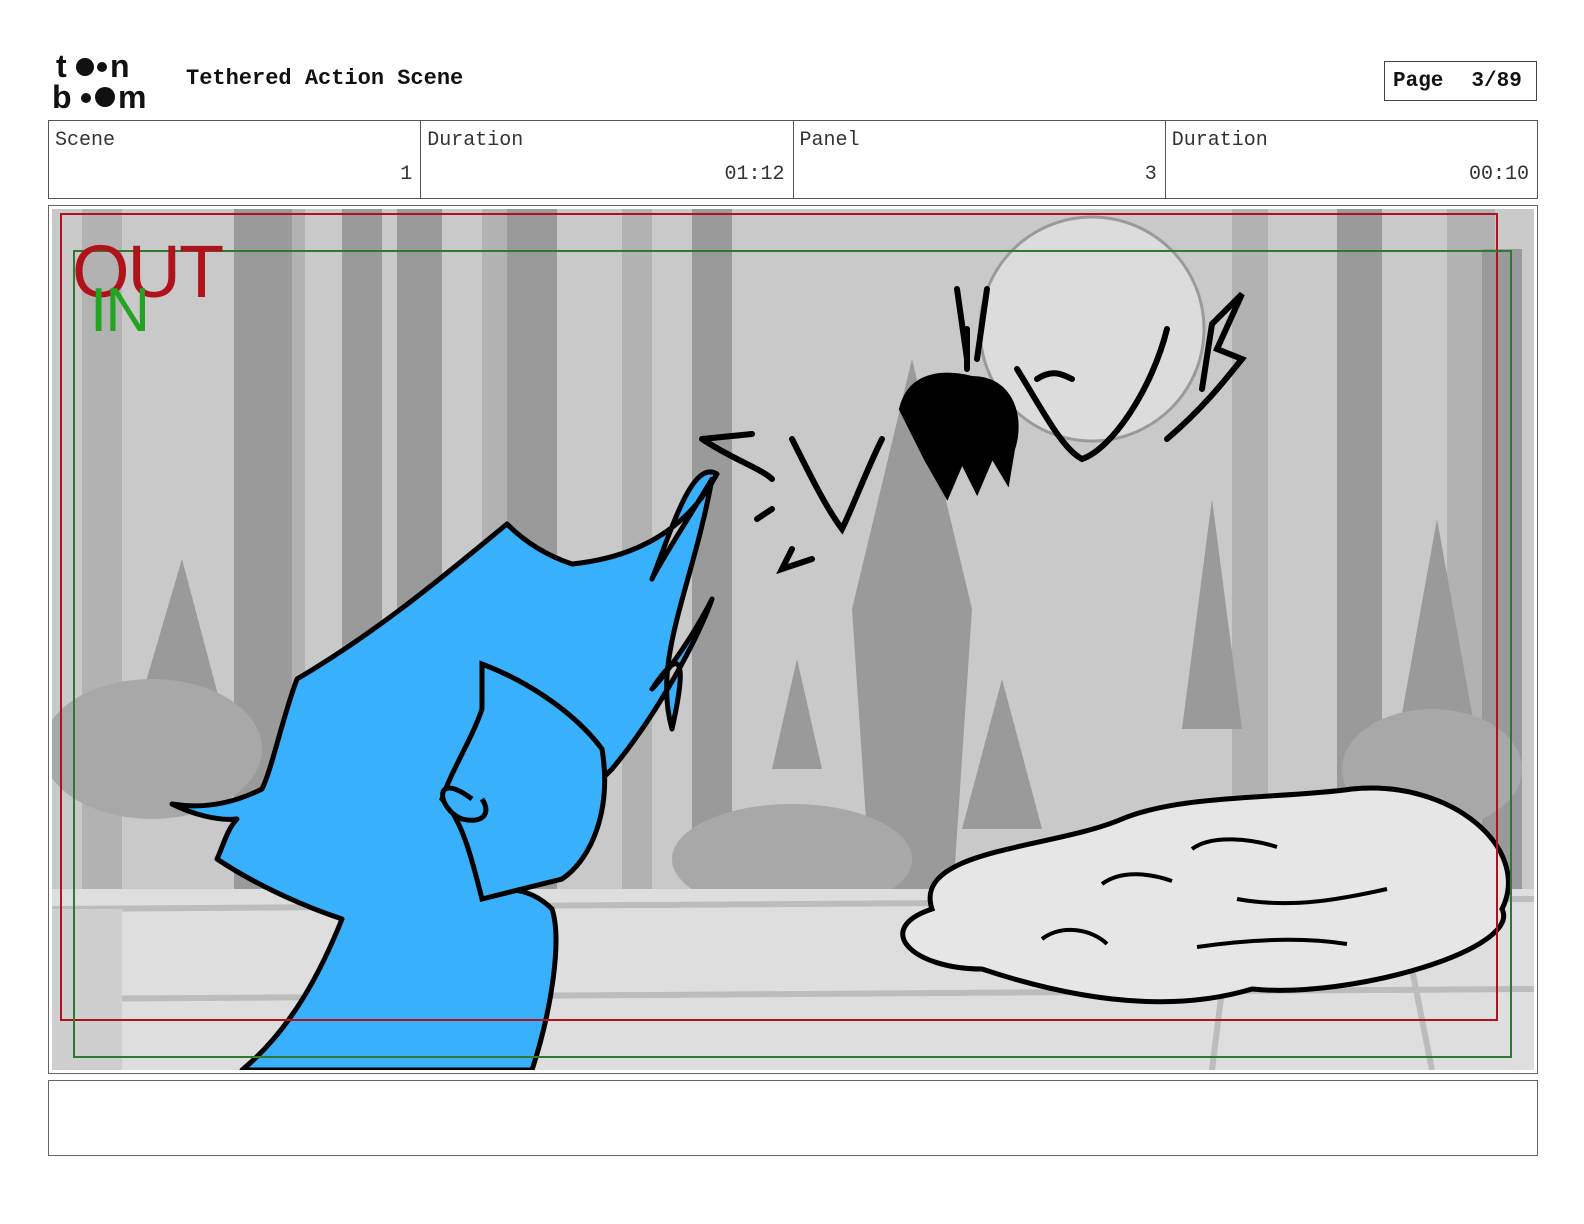  I want to click on panel-notes-box, so click(793, 1118).